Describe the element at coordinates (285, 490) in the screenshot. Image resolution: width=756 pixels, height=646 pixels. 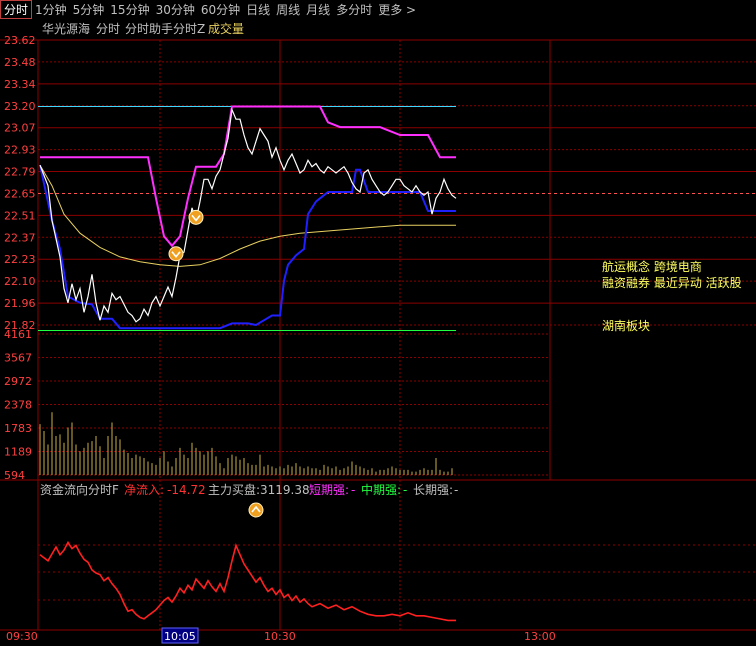
I see `main-buy-value: 3119.38` at that location.